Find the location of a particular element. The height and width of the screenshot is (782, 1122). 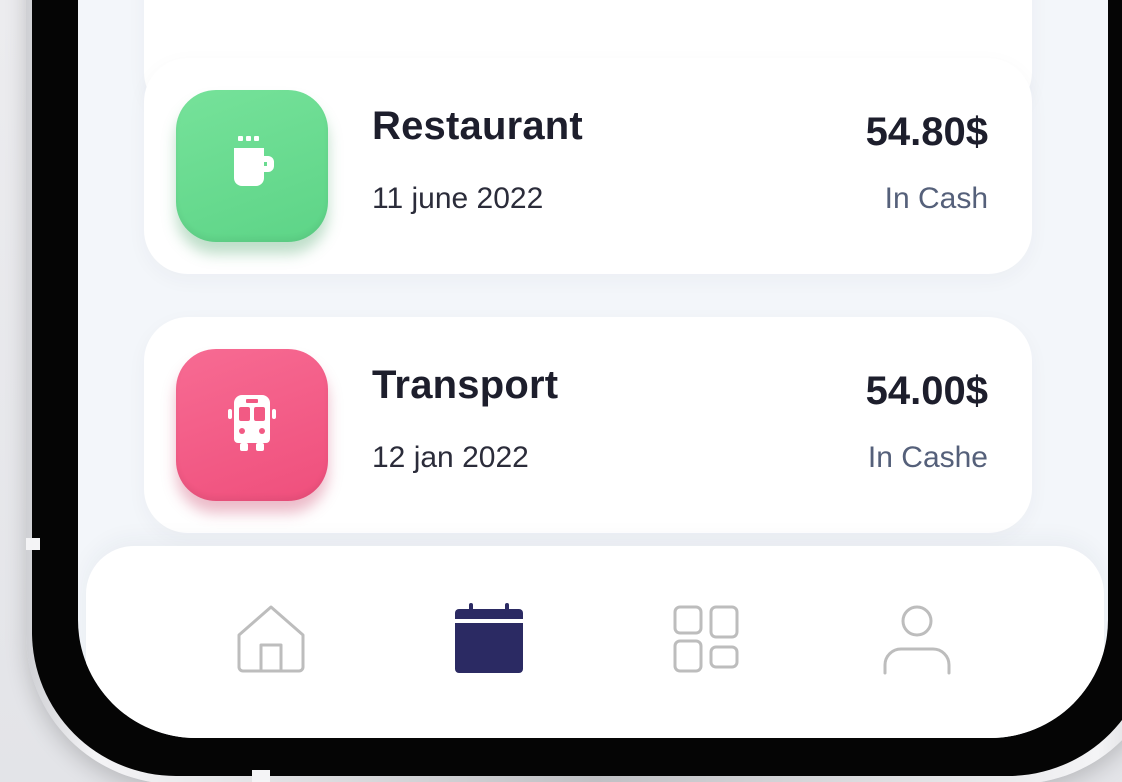

home-icon is located at coordinates (271, 639).